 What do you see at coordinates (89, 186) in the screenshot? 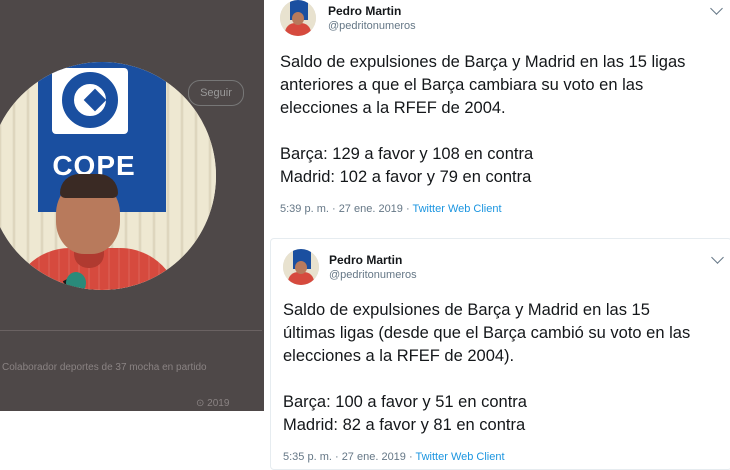
I see `photo-person-hair` at bounding box center [89, 186].